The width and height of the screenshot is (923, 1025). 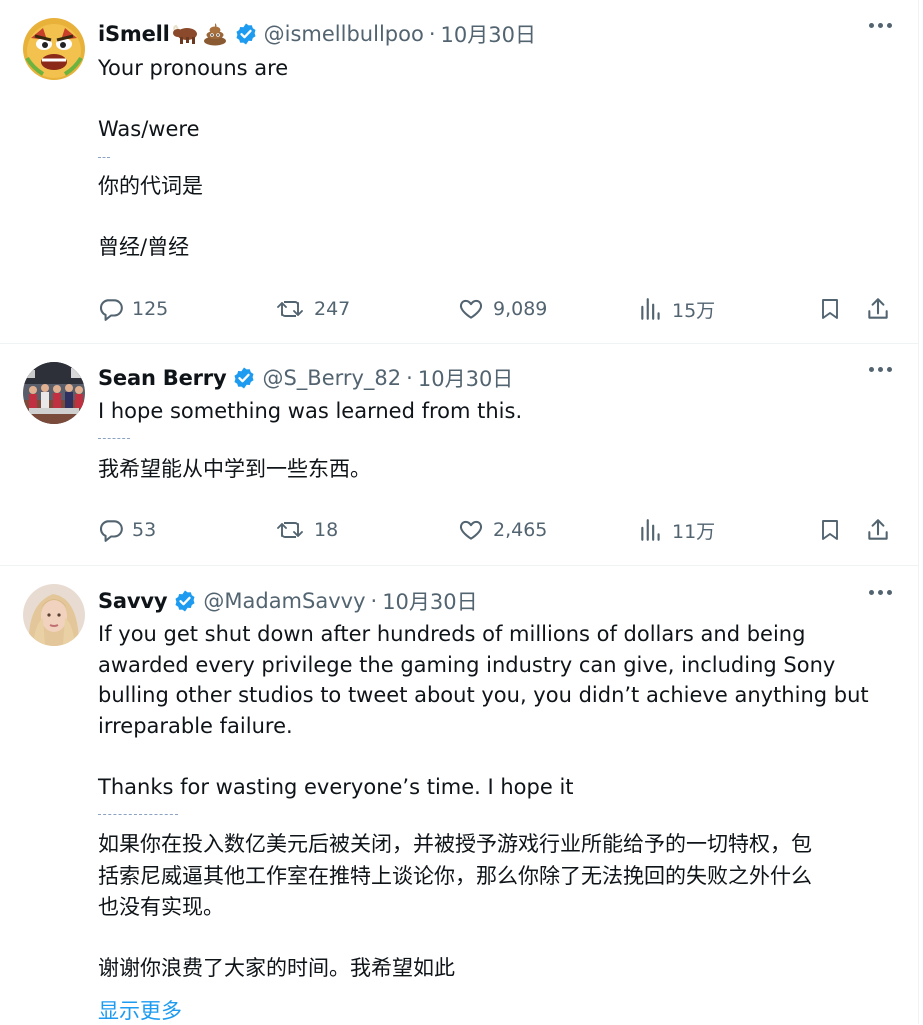 What do you see at coordinates (520, 530) in the screenshot?
I see `like-count: 2,465` at bounding box center [520, 530].